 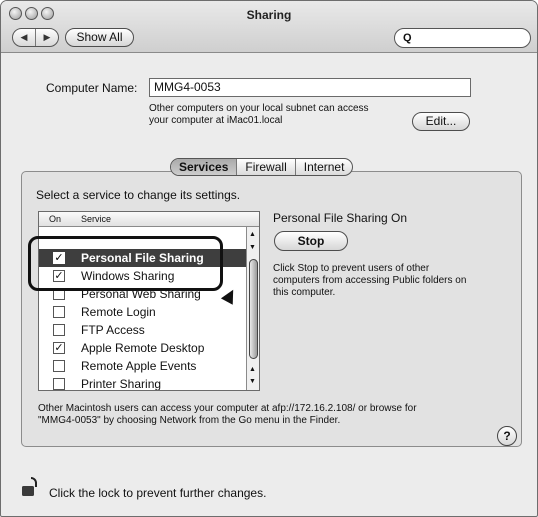 What do you see at coordinates (507, 436) in the screenshot?
I see `help-button: ?` at bounding box center [507, 436].